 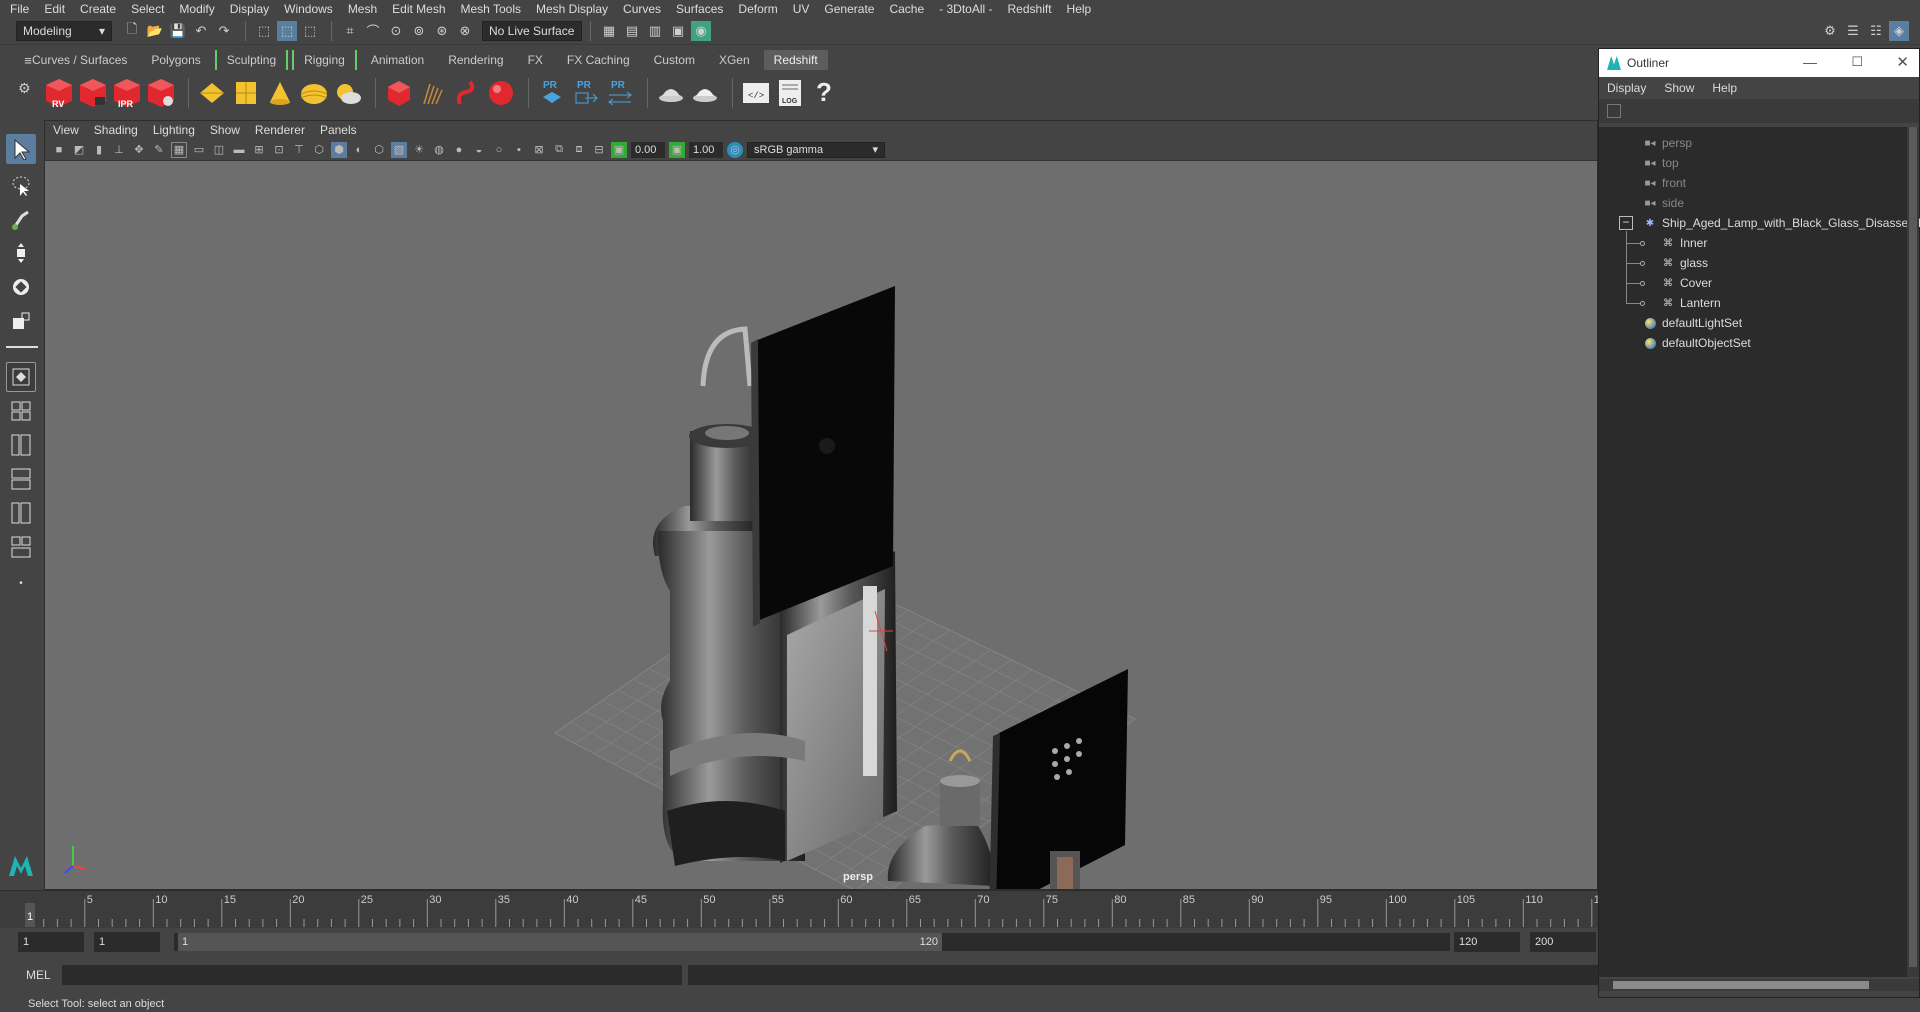 What do you see at coordinates (467, 93) in the screenshot?
I see `redshift-volume-icon` at bounding box center [467, 93].